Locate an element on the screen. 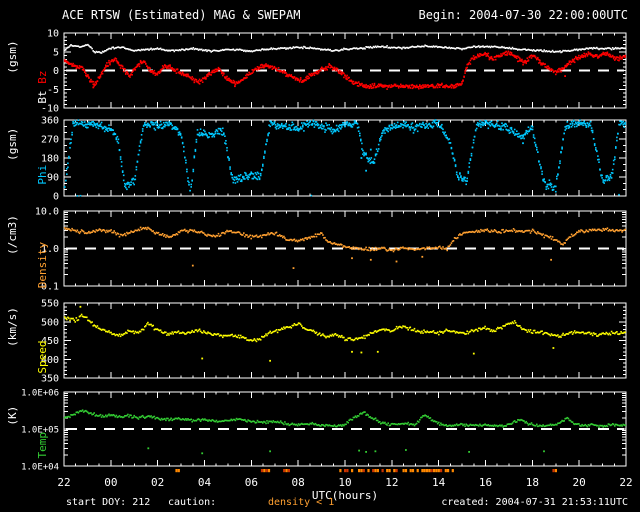  svg-text: 500 is located at coordinates (50, 322).